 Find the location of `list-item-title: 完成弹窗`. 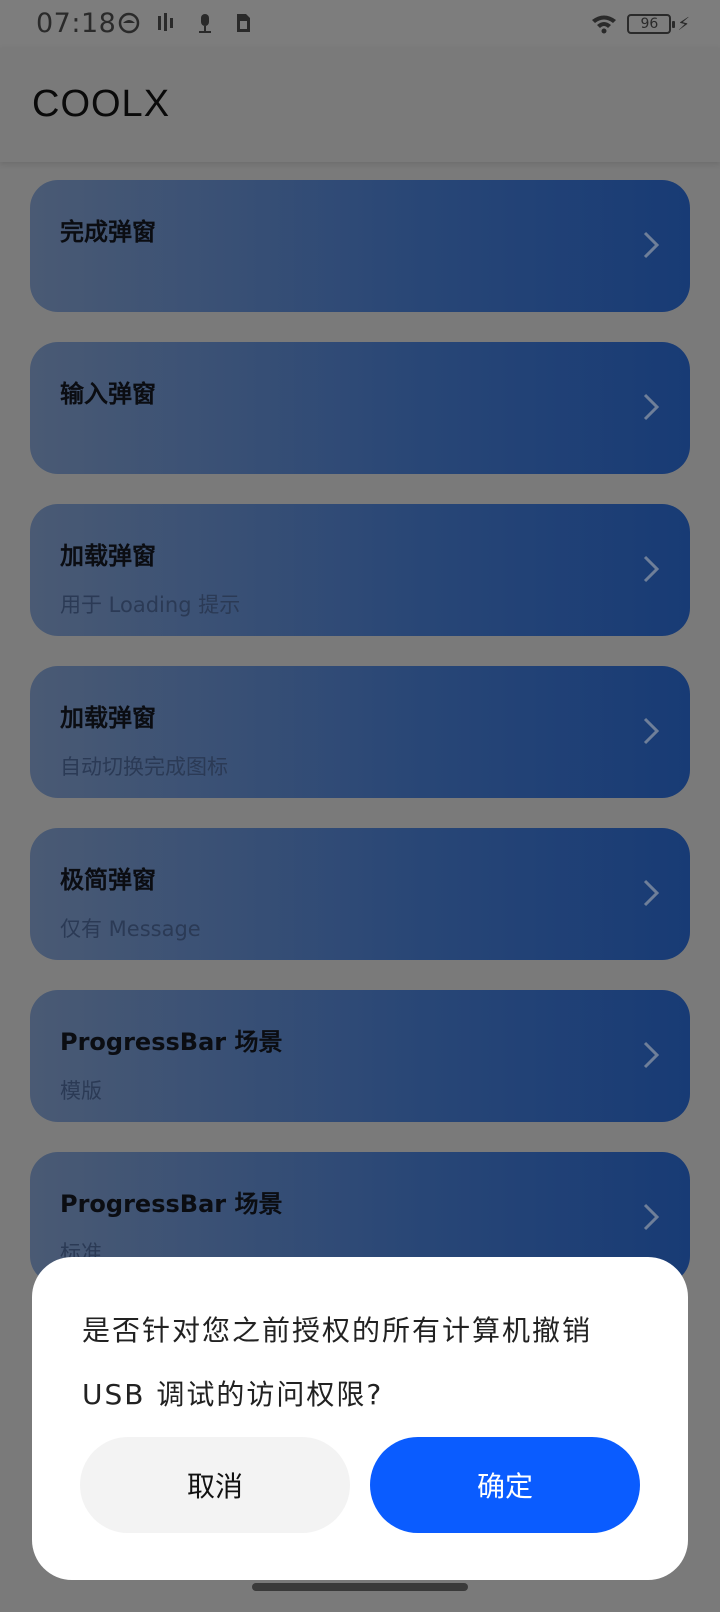

list-item-title: 完成弹窗 is located at coordinates (108, 232).